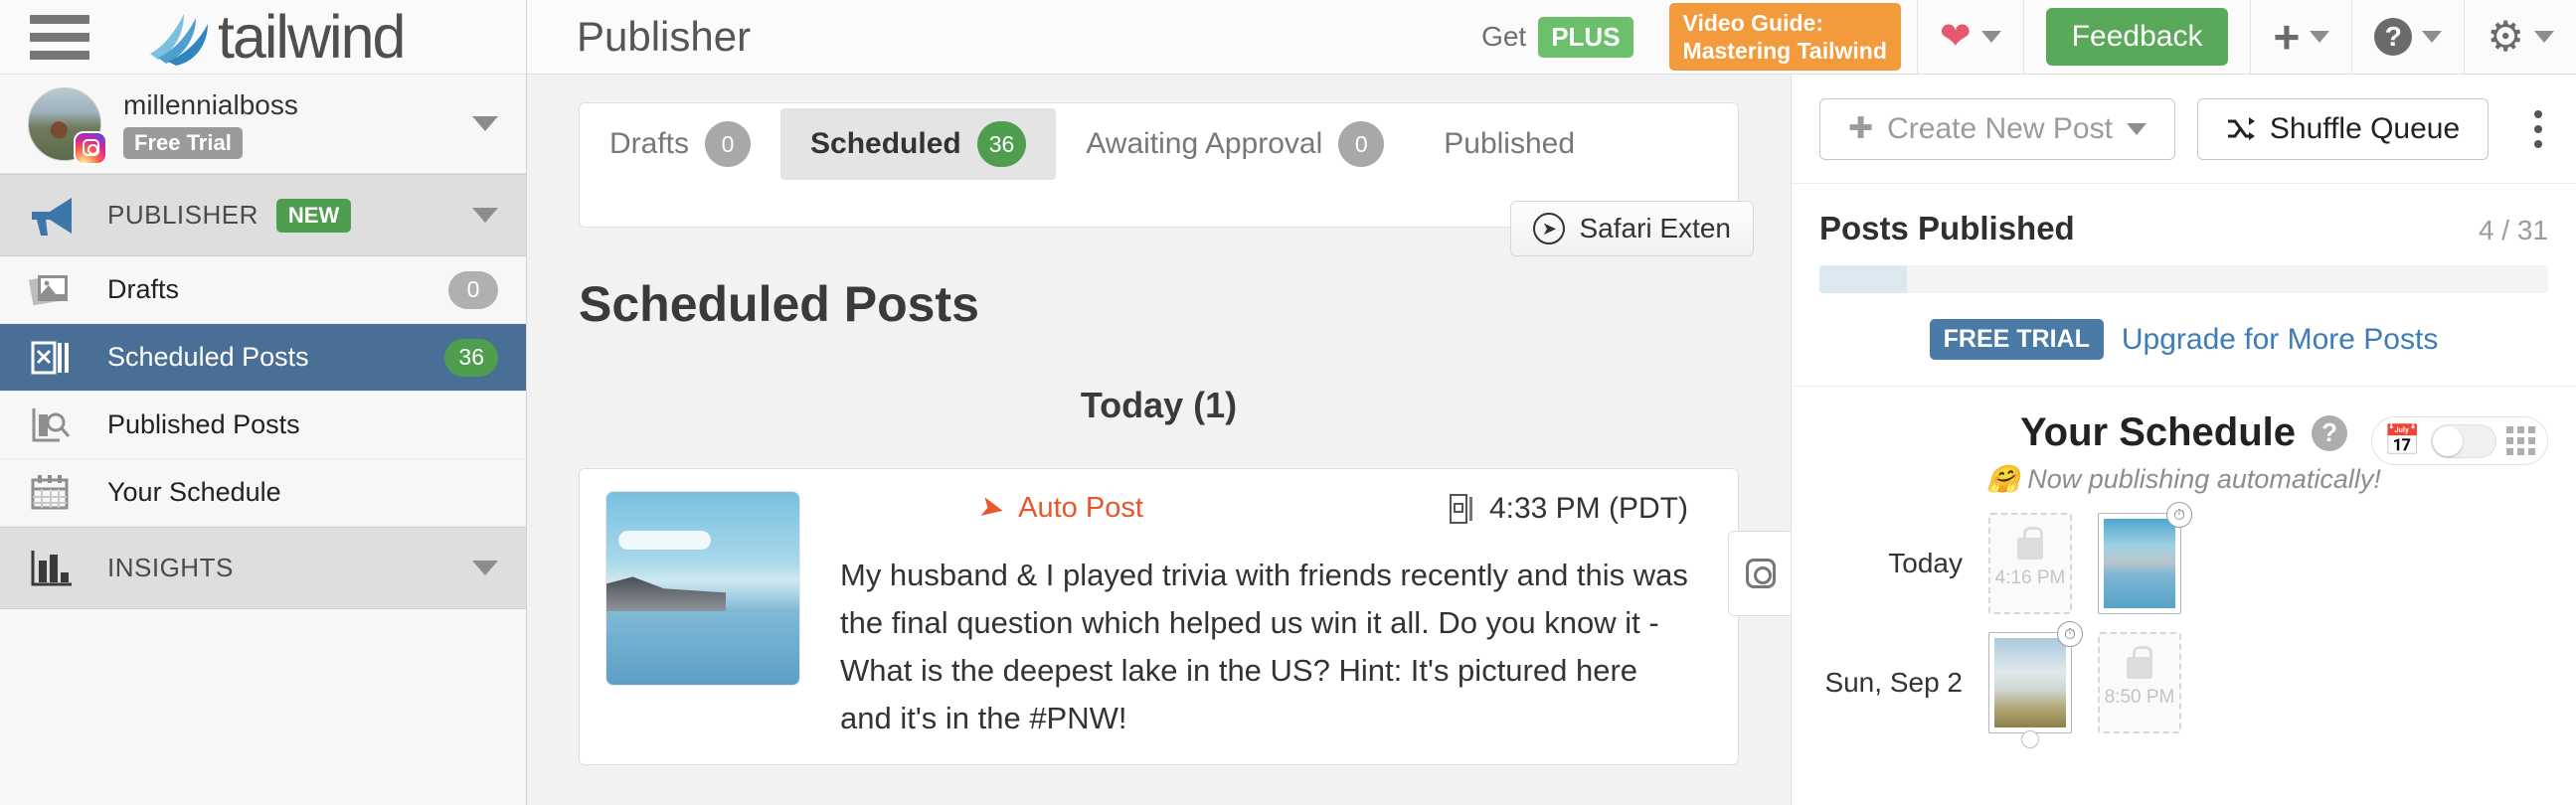 This screenshot has height=805, width=2576. Describe the element at coordinates (473, 289) in the screenshot. I see `sidebar-item-count: 0` at that location.